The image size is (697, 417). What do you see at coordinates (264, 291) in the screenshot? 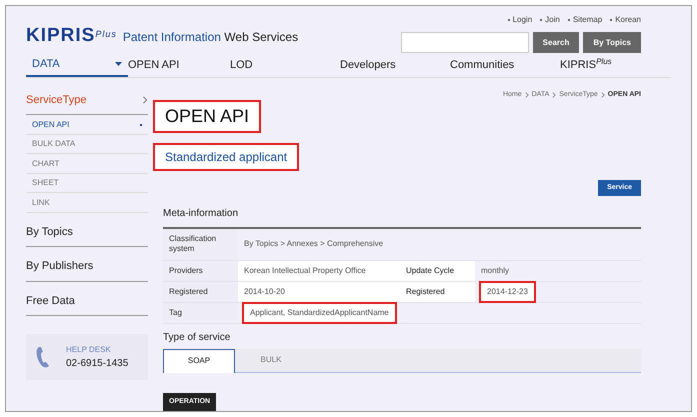
I see `row-value: 2014-10-20` at bounding box center [264, 291].